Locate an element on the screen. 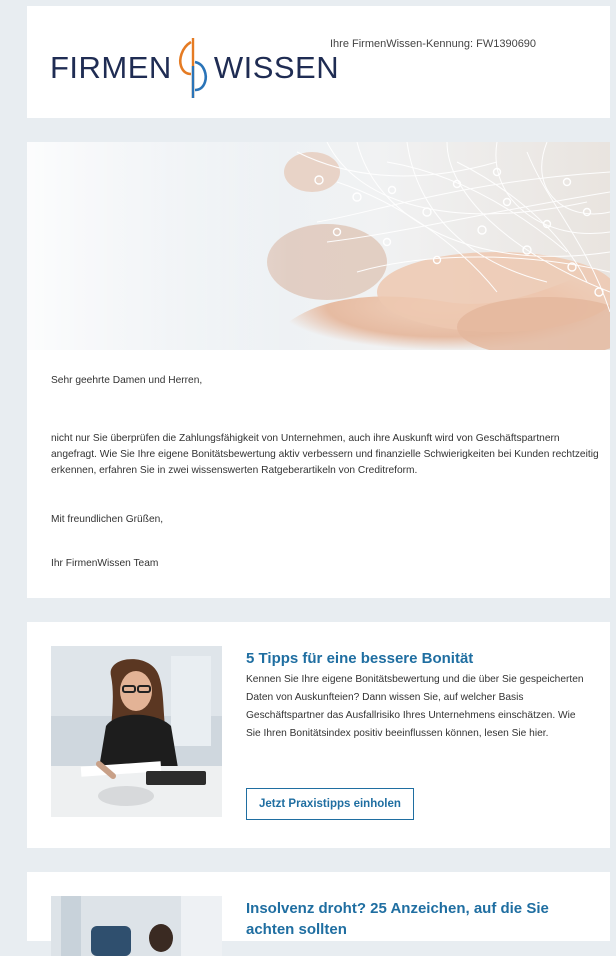 The height and width of the screenshot is (956, 616). firmenwissen-logo-mark-icon is located at coordinates (192, 68).